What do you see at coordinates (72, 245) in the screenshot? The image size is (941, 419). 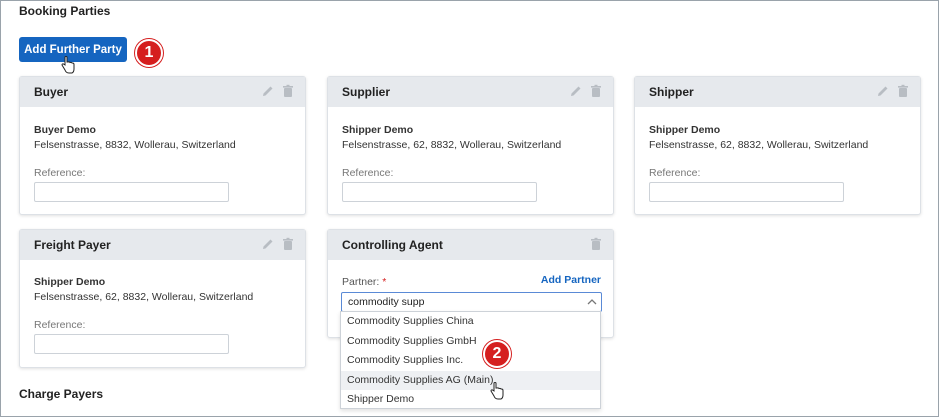 I see `freight-payer-card-title: Freight Payer` at bounding box center [72, 245].